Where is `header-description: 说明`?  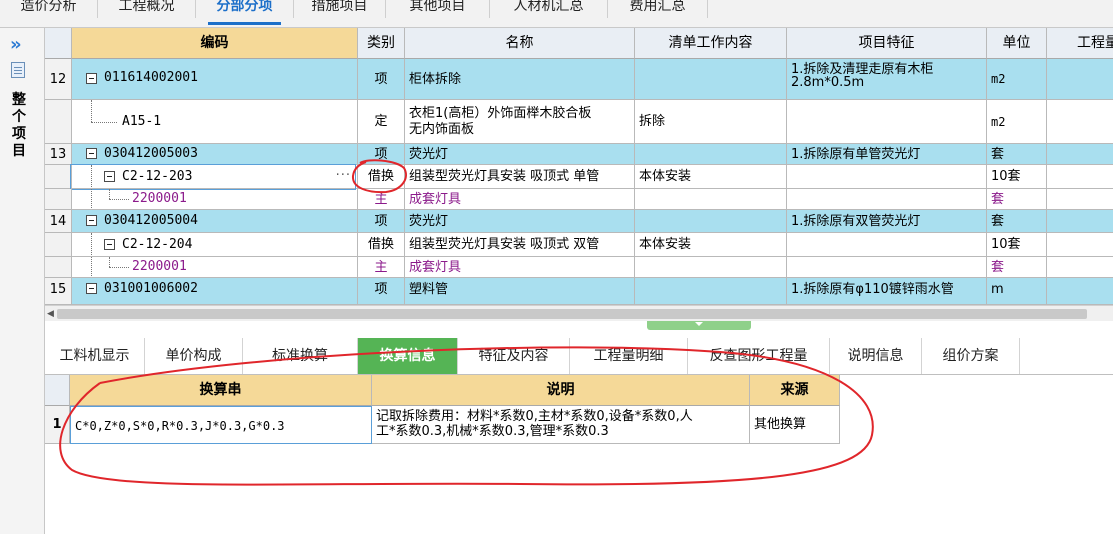 header-description: 说明 is located at coordinates (561, 390).